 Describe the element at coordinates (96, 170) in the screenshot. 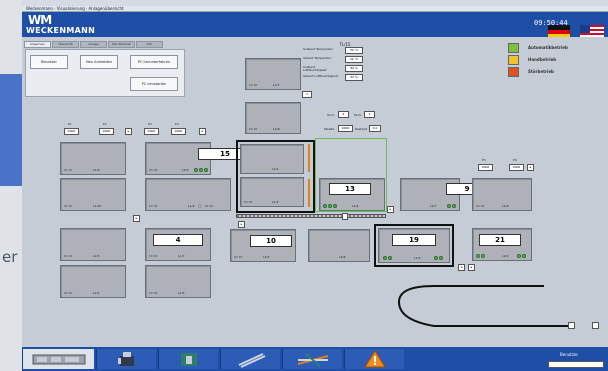

I see `station-id: L1/9` at that location.